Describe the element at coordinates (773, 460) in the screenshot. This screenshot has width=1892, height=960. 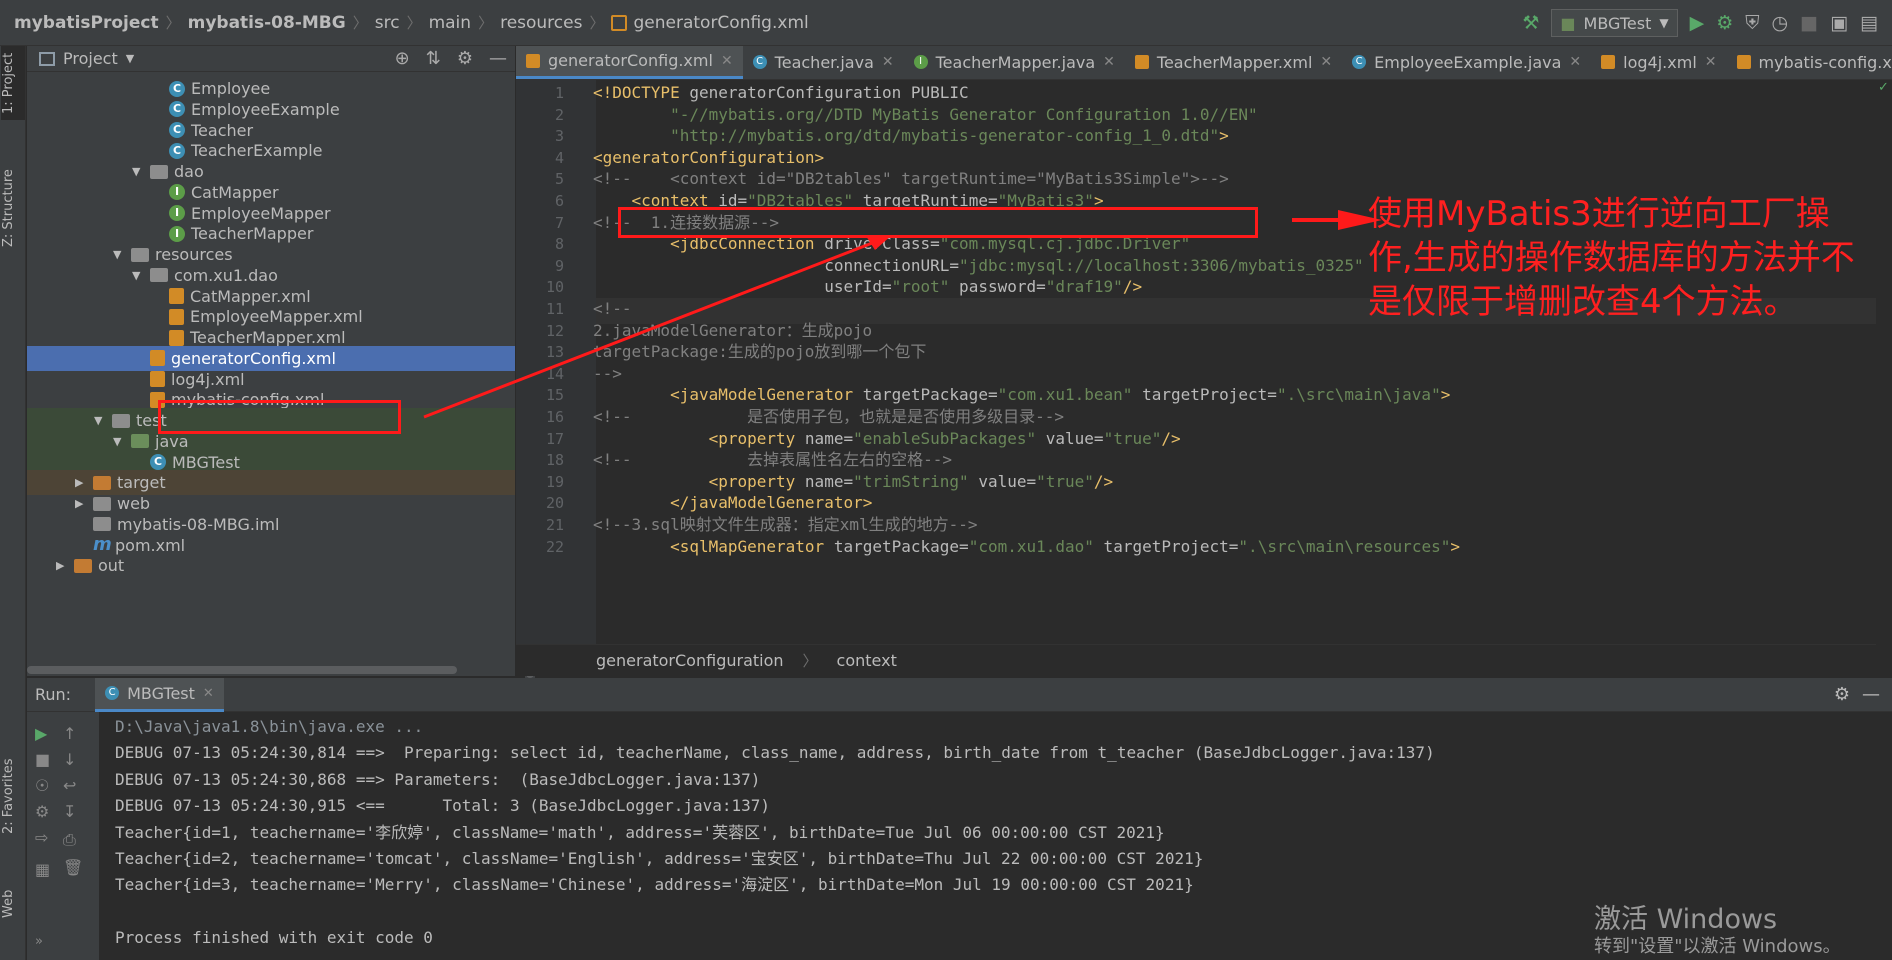
I see `code-token: <!-- 去掉表属性名左右的空格-->` at that location.